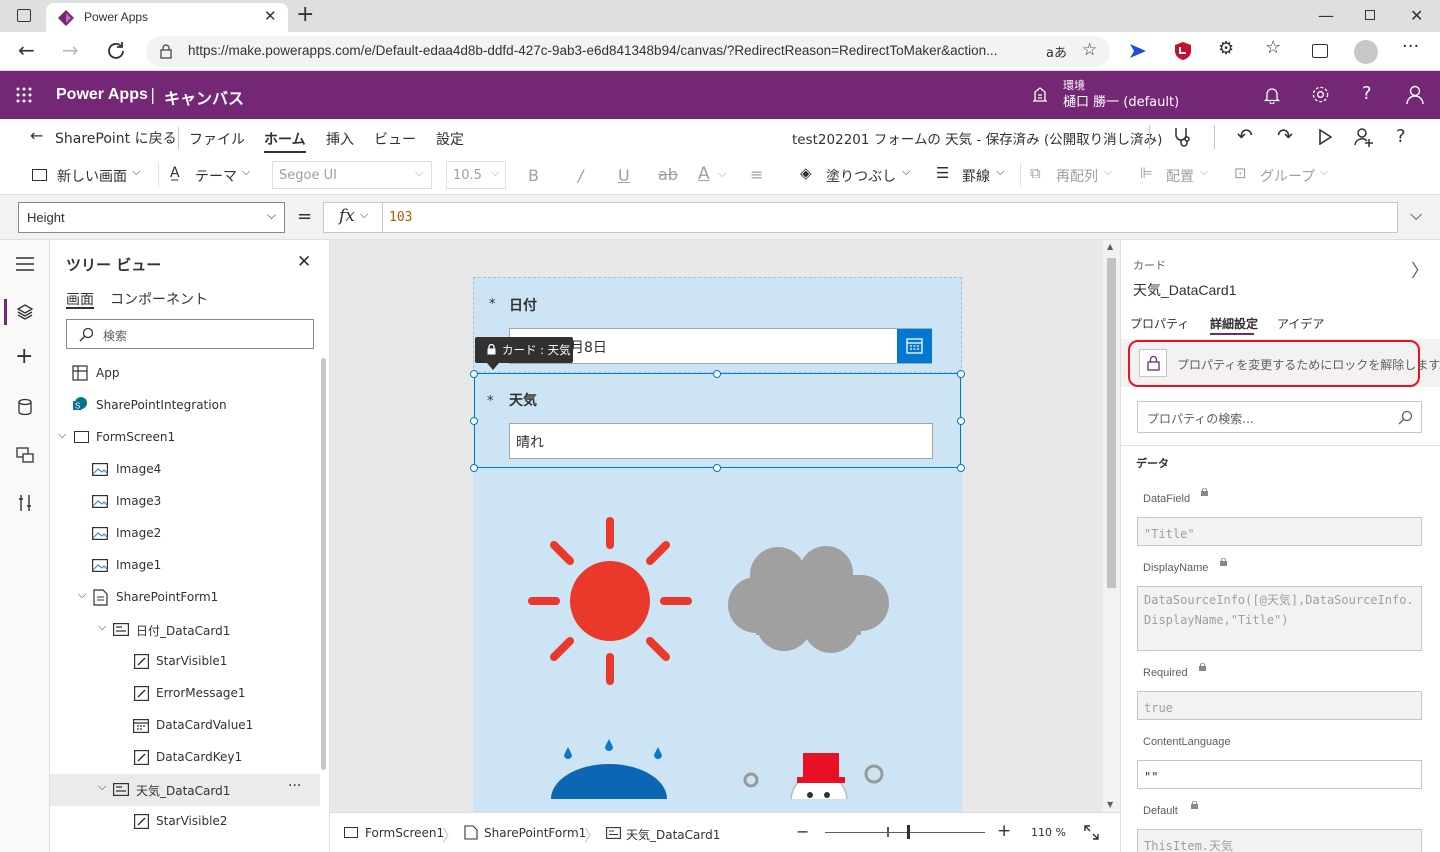 The image size is (1440, 852). I want to click on favorite-add-icon: ☆, so click(1089, 50).